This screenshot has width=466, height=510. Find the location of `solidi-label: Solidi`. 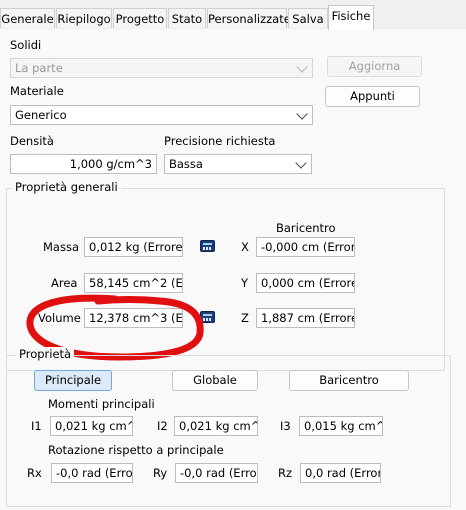

solidi-label: Solidi is located at coordinates (26, 45).